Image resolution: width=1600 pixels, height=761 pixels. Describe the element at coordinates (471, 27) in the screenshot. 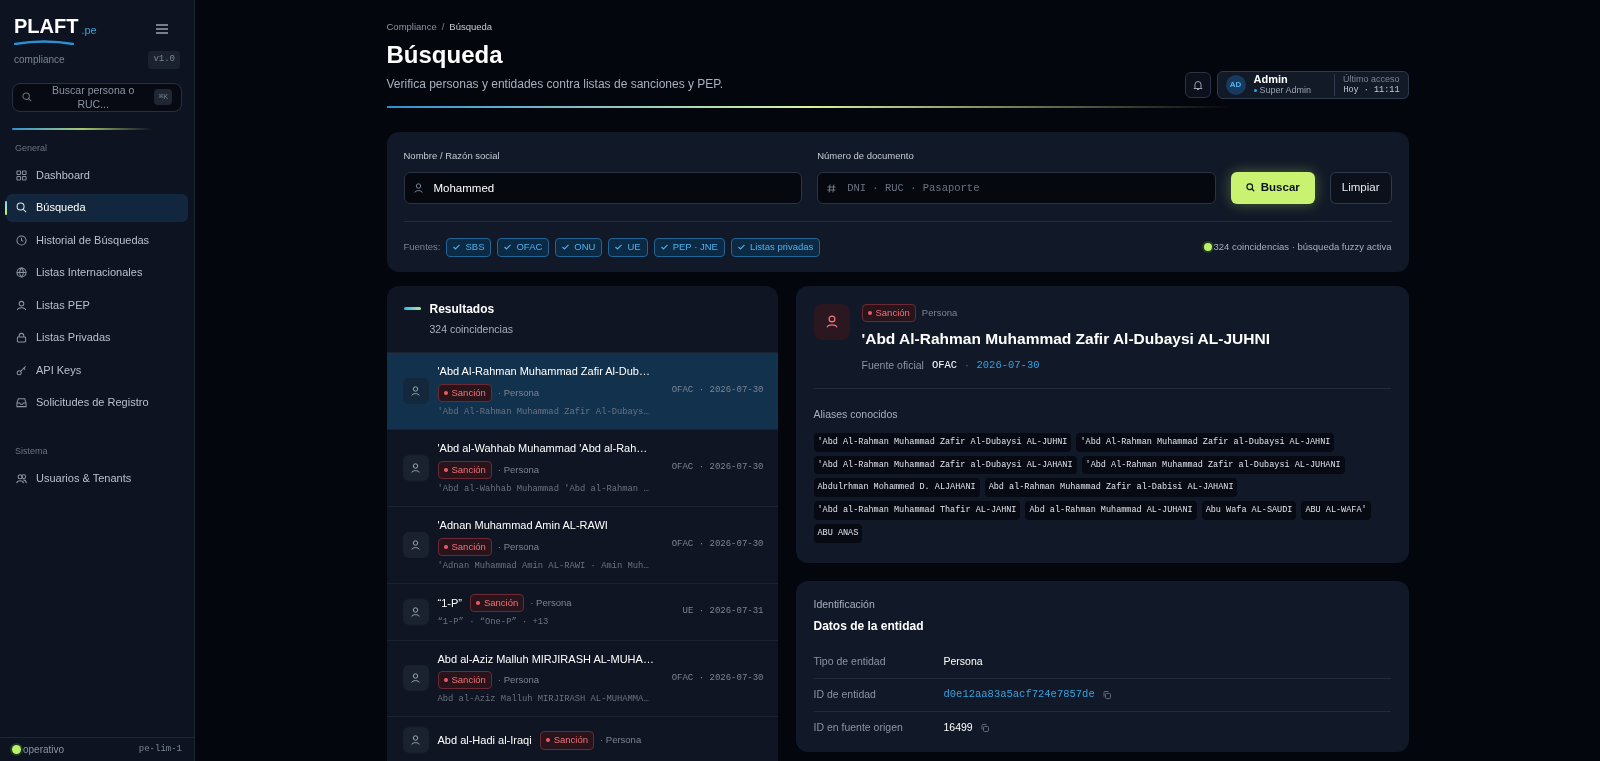

I see `breadcrumb-item: Búsqueda` at that location.